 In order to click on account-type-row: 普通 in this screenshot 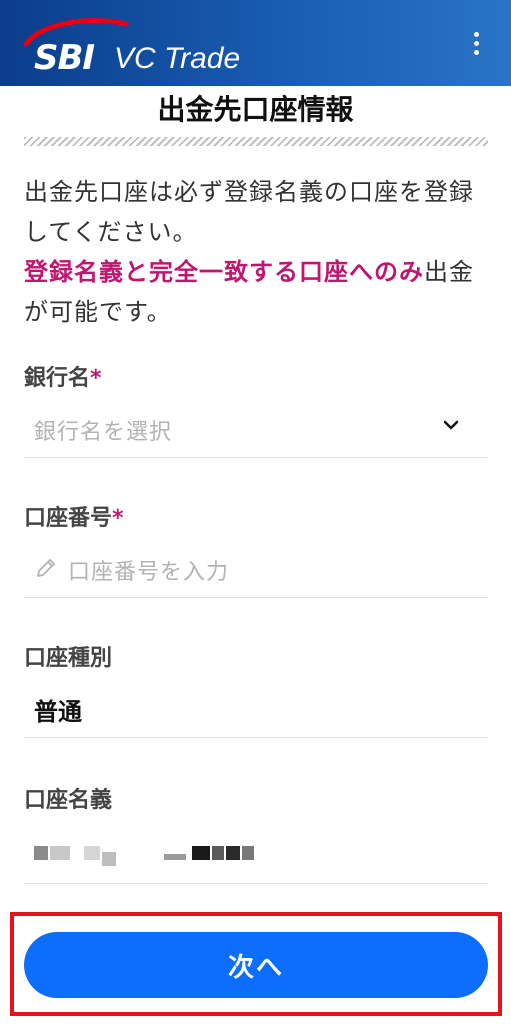, I will do `click(256, 710)`.